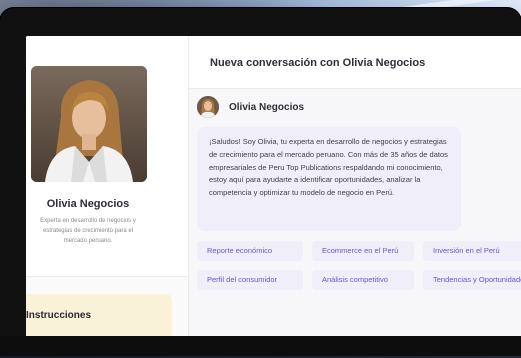 The image size is (521, 358). What do you see at coordinates (318, 63) in the screenshot?
I see `conversation-title: Nueva conversación con Olivia Negocios` at bounding box center [318, 63].